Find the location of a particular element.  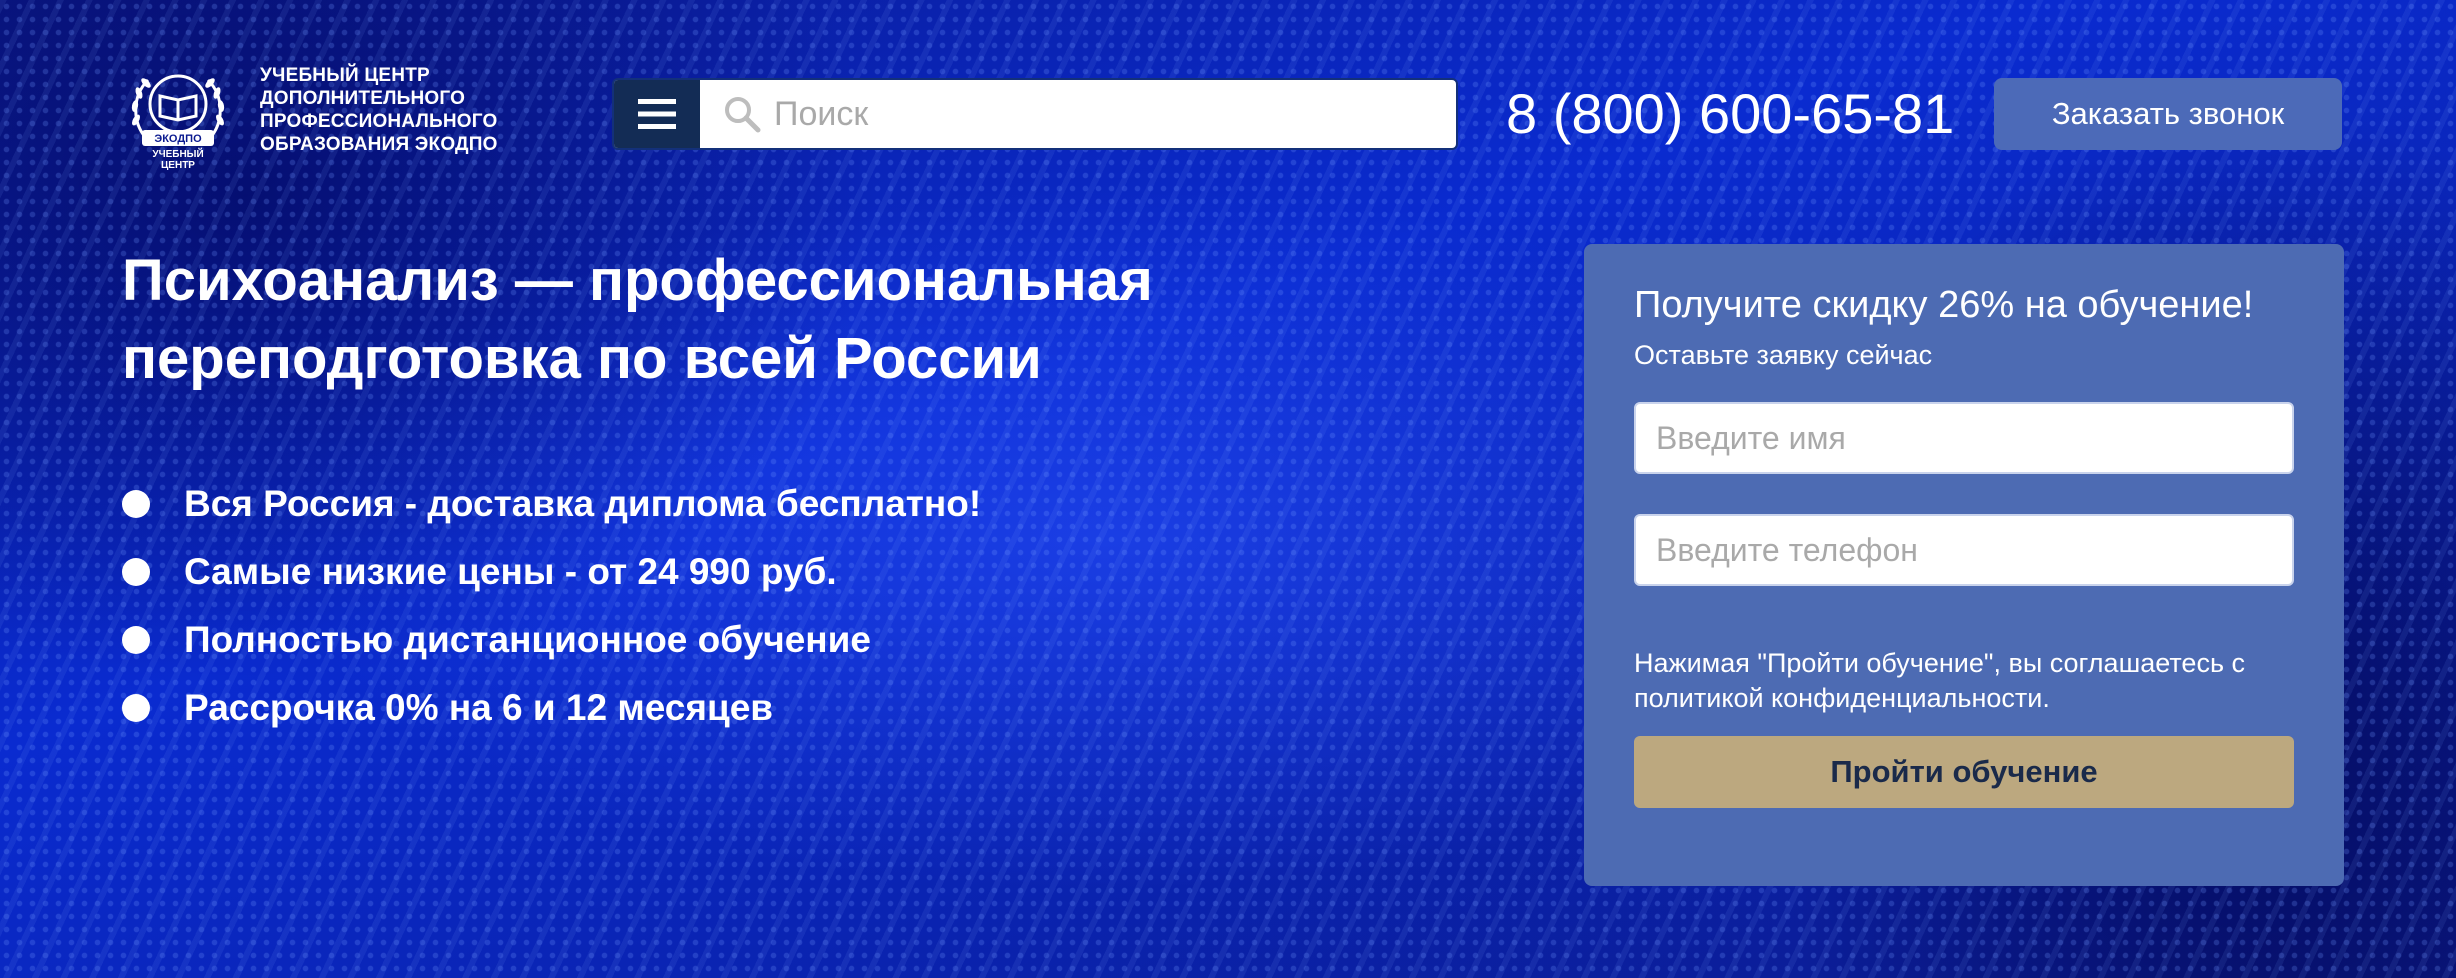

search-input is located at coordinates (1094, 114).